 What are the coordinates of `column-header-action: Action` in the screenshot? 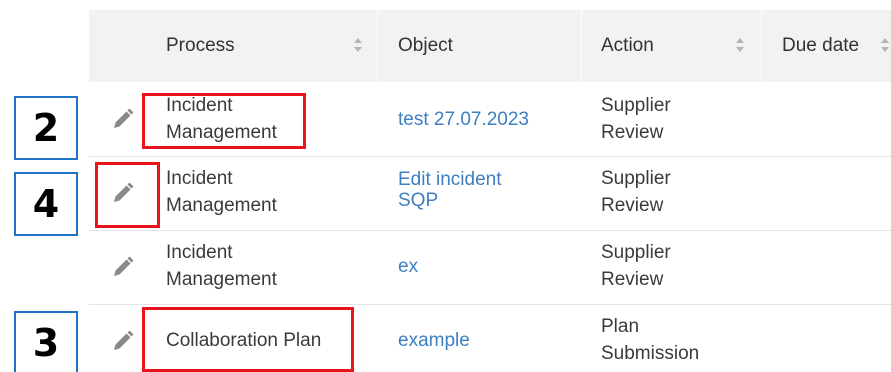 It's located at (627, 46).